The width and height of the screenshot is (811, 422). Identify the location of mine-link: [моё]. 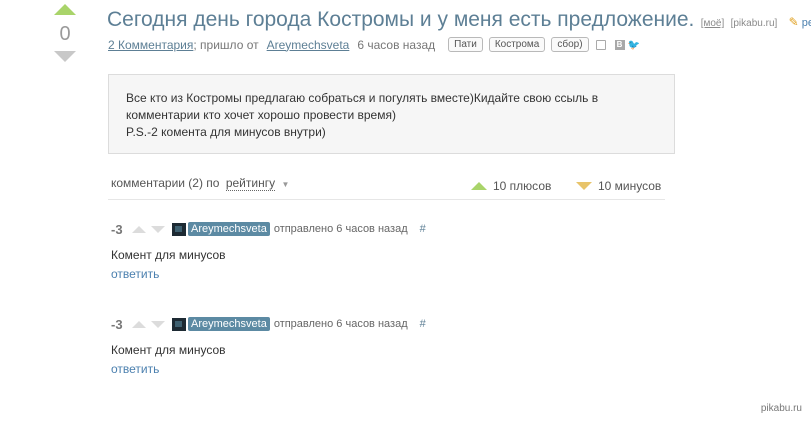
(713, 23).